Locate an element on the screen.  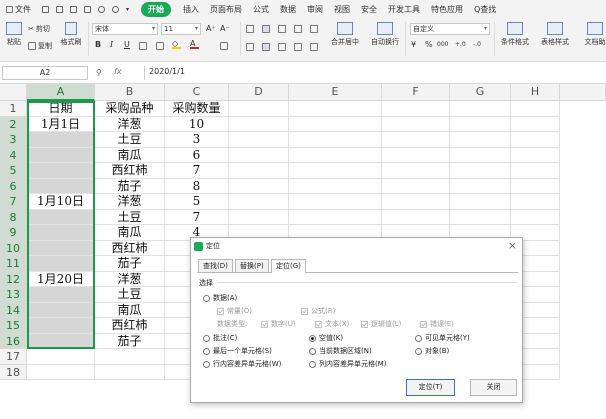
format-painter-button: 格式刷 is located at coordinates (71, 34).